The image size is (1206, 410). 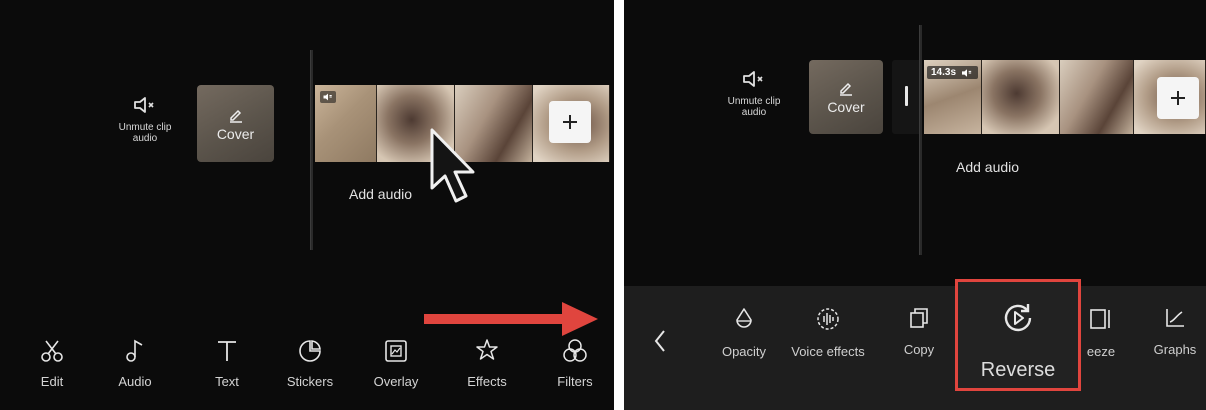 I want to click on tool-overlay: Overlay, so click(x=396, y=359).